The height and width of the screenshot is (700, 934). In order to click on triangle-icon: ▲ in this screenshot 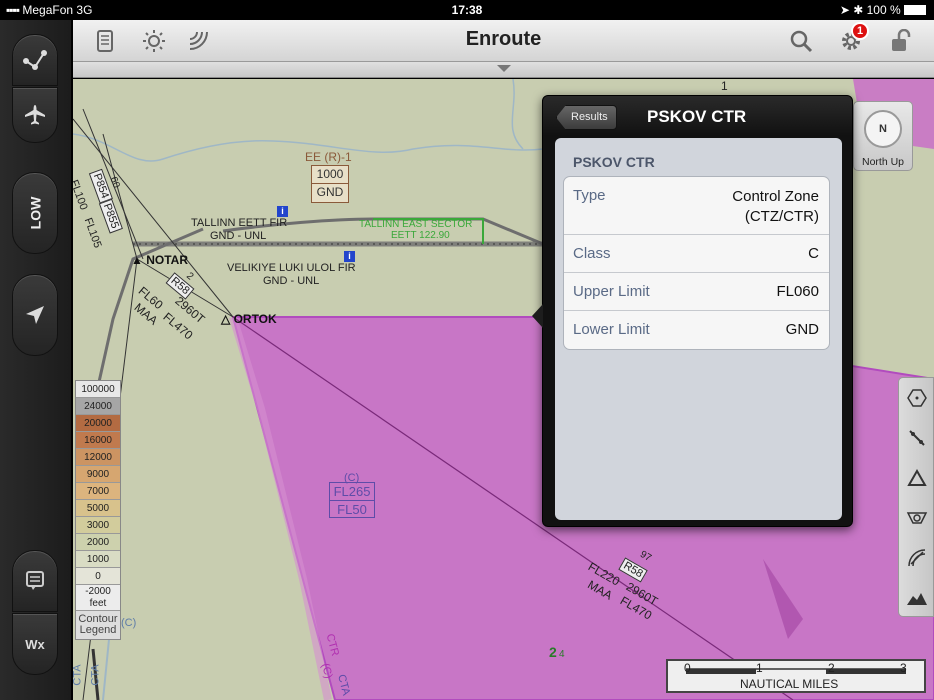, I will do `click(139, 260)`.